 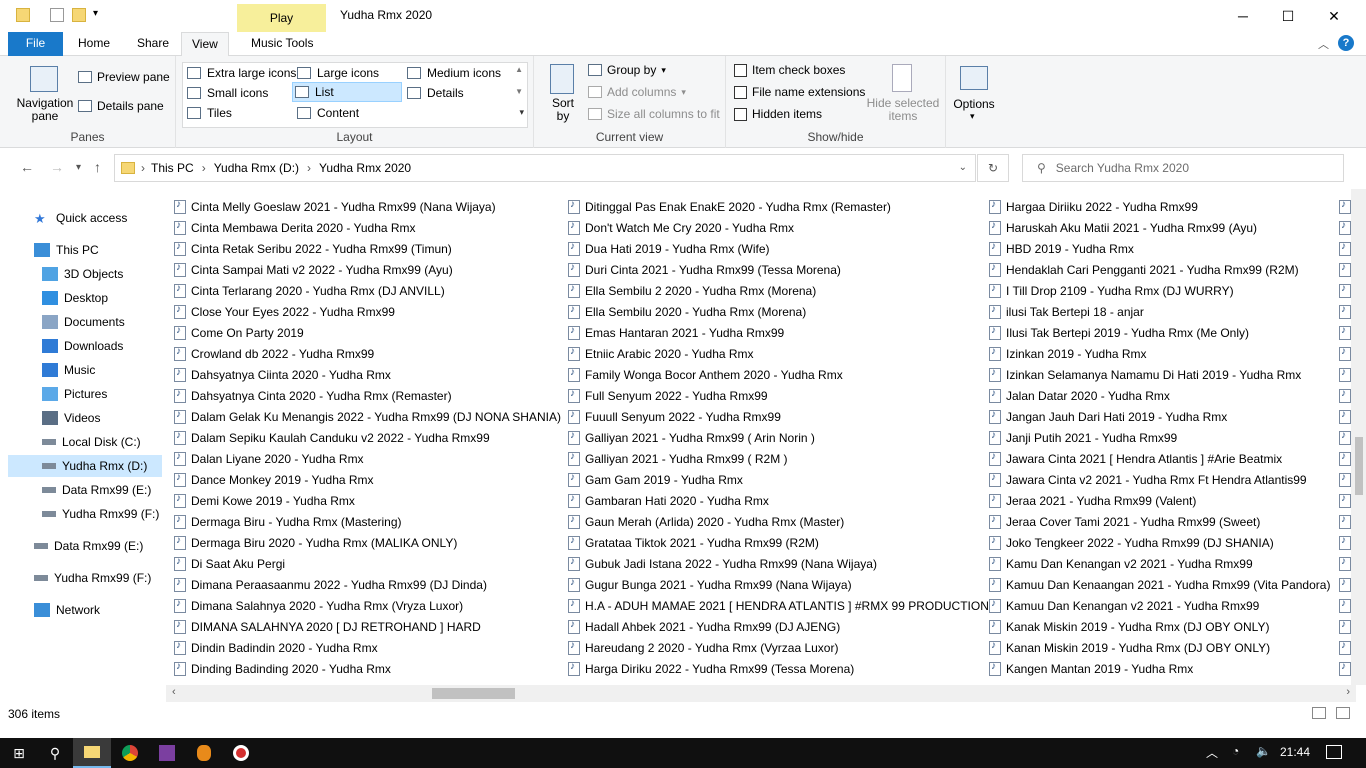 I want to click on file-item: Dalan Liyane 2020 - Yudha Rmx, so click(x=367, y=458).